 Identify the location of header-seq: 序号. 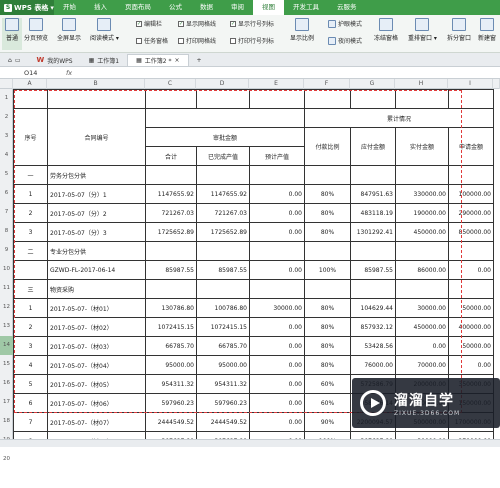
(30, 137).